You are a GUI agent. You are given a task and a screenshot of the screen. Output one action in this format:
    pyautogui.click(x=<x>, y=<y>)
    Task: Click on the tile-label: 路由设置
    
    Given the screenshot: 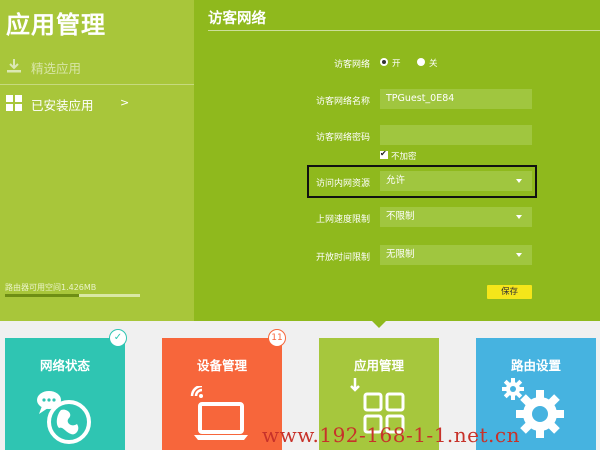 What is the action you would take?
    pyautogui.click(x=535, y=365)
    